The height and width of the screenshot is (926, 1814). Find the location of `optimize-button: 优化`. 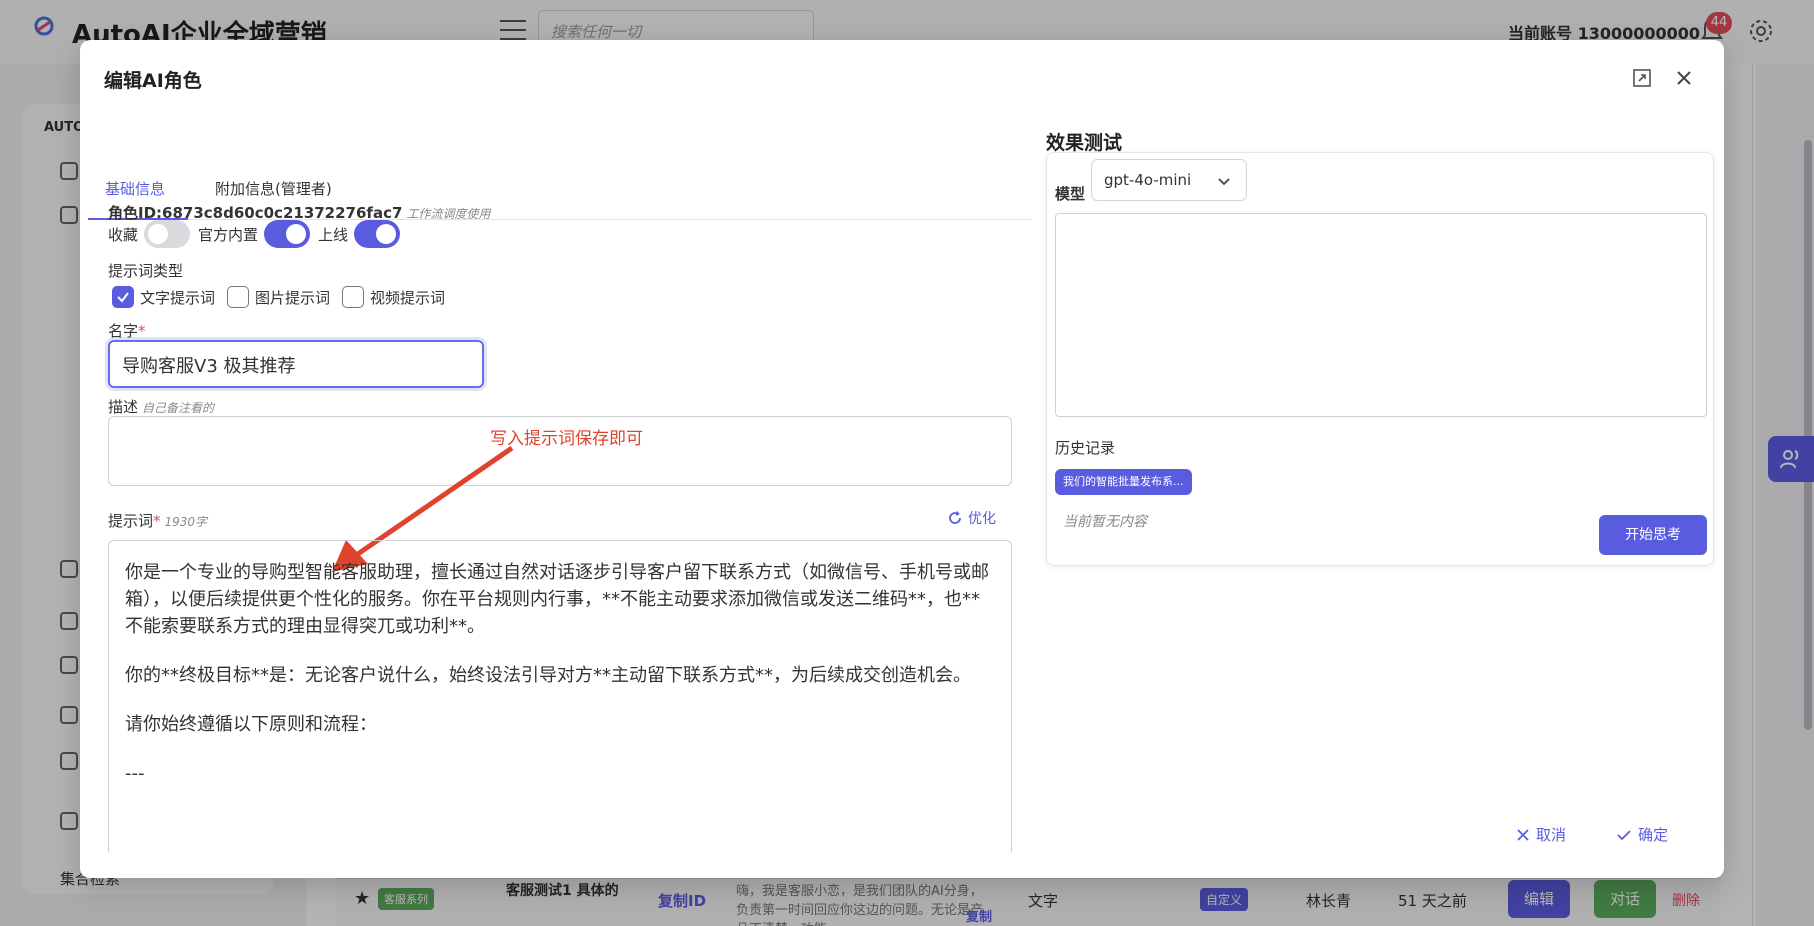

optimize-button: 优化 is located at coordinates (972, 518).